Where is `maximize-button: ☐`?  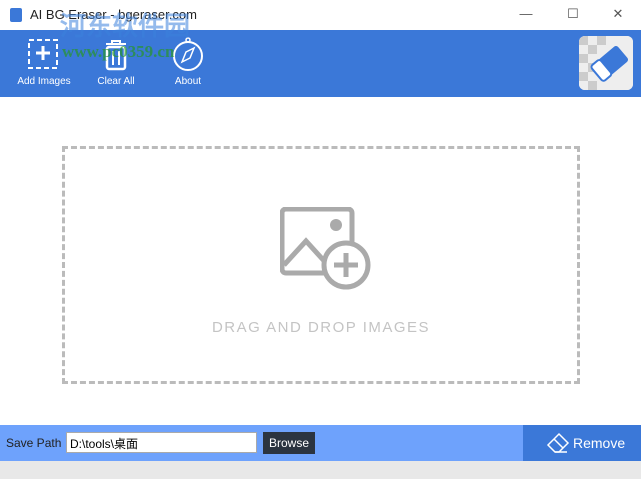
maximize-button: ☐ is located at coordinates (573, 15).